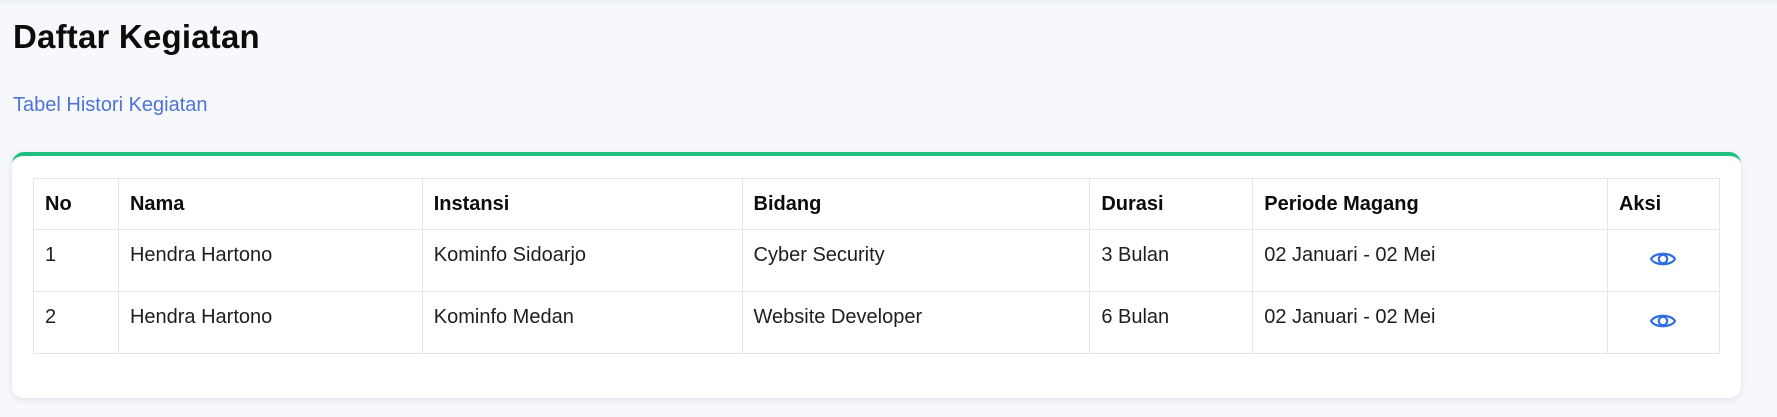  Describe the element at coordinates (1171, 260) in the screenshot. I see `cell-durasi: 3 Bulan` at that location.